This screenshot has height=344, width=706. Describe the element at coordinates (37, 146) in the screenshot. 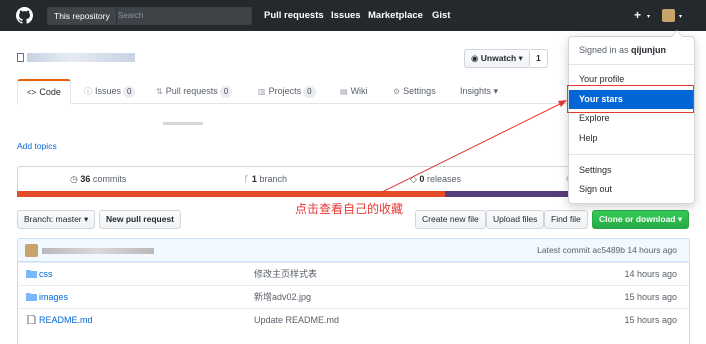

I see `add-topics-link: Add topics` at that location.